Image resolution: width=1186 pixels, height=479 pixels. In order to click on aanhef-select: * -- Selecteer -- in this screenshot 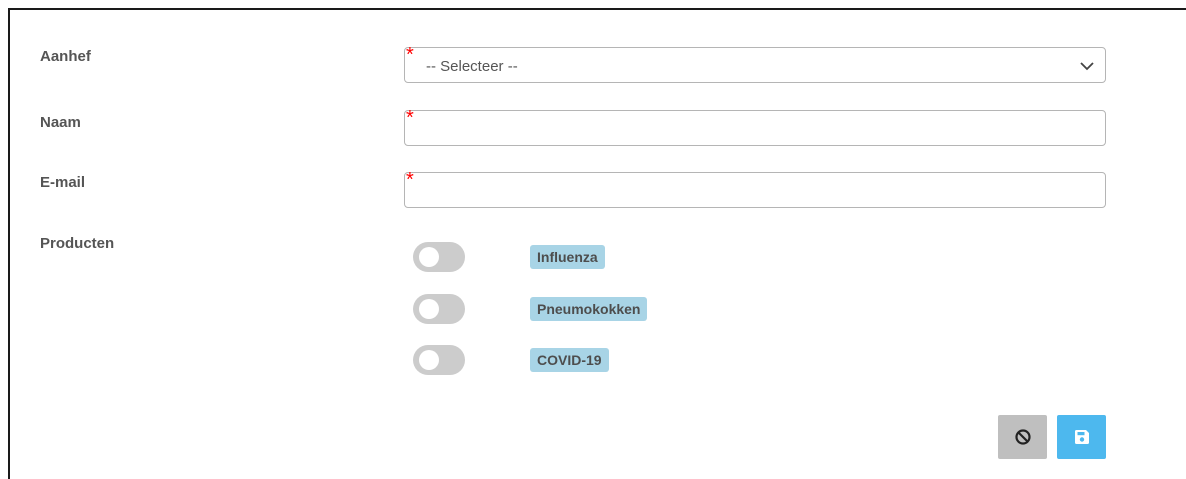, I will do `click(755, 63)`.